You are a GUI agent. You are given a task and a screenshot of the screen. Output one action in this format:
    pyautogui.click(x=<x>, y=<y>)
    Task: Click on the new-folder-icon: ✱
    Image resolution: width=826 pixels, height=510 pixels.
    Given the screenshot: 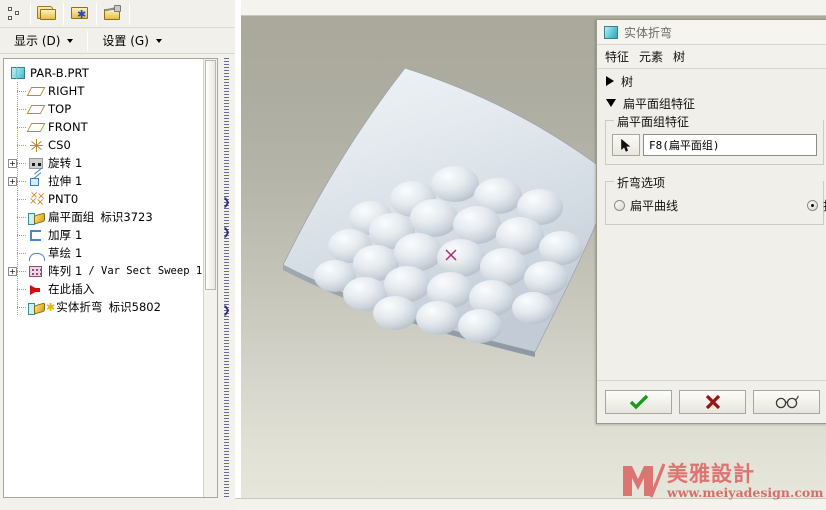 What is the action you would take?
    pyautogui.click(x=80, y=14)
    